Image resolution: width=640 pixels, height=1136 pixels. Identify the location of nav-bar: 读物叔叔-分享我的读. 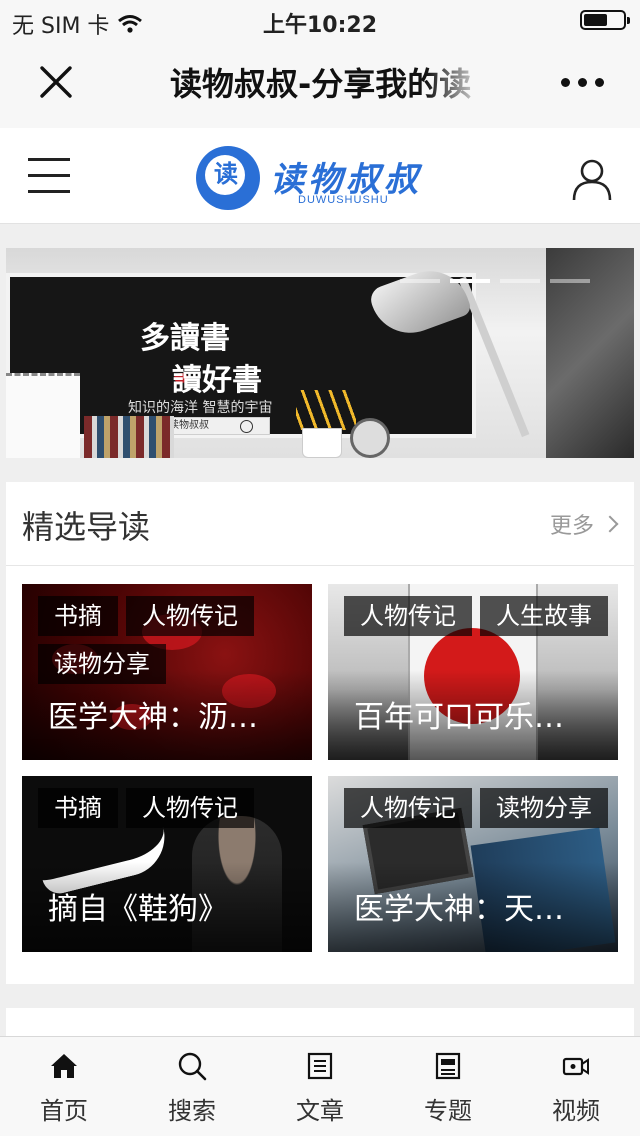
(320, 84).